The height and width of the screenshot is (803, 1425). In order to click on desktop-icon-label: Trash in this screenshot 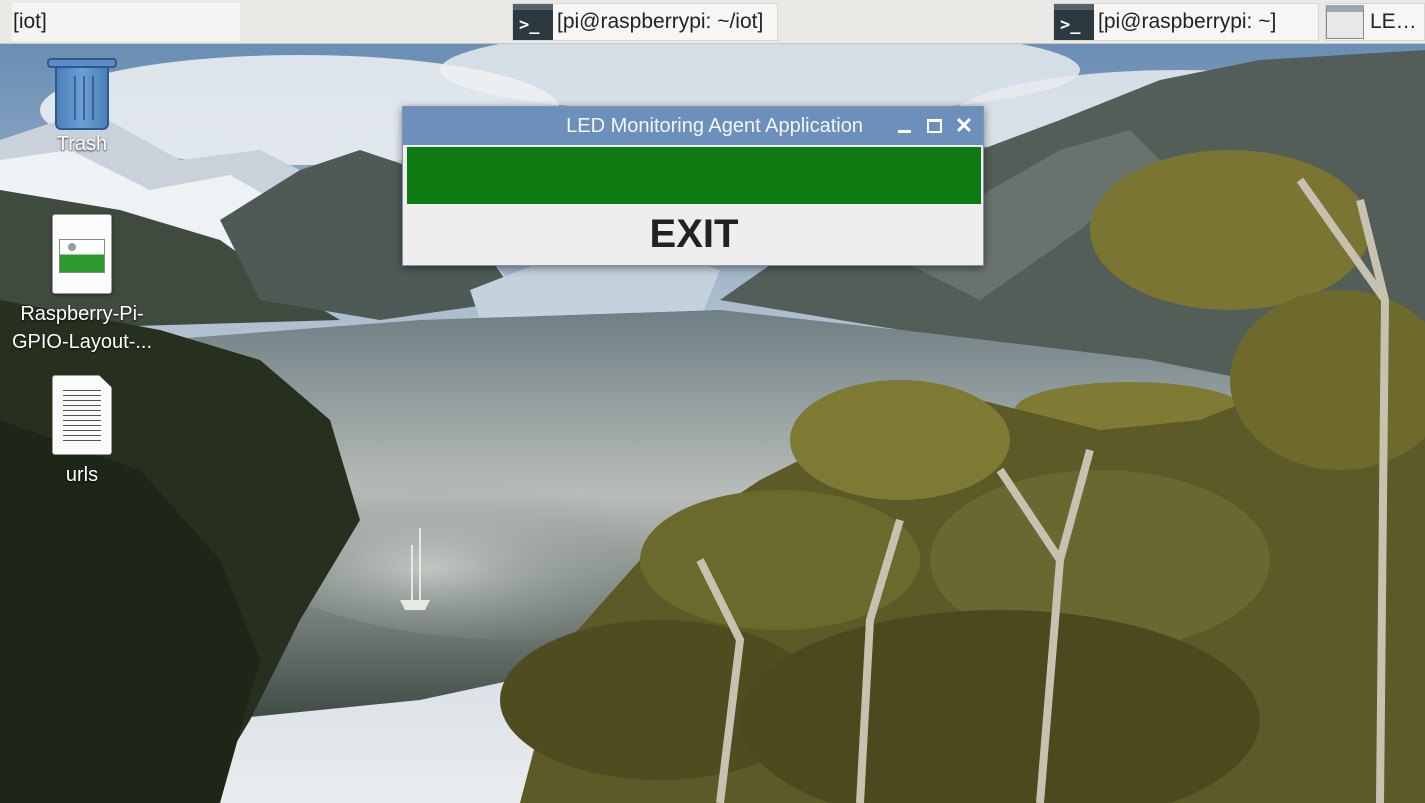, I will do `click(82, 144)`.